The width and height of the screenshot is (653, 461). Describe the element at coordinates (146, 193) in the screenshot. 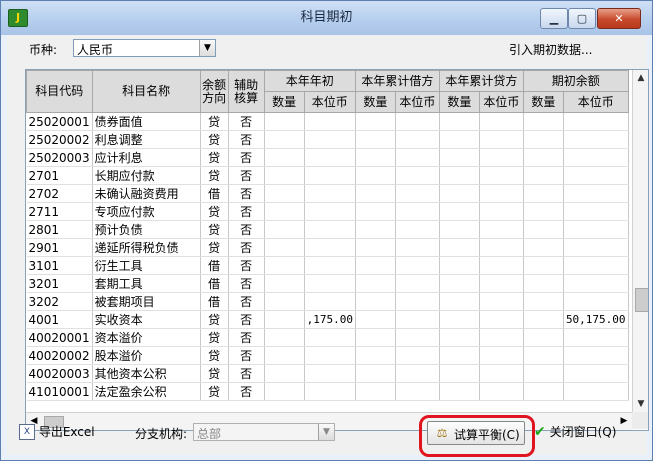

I see `cell-name: 未确认融资费用` at that location.